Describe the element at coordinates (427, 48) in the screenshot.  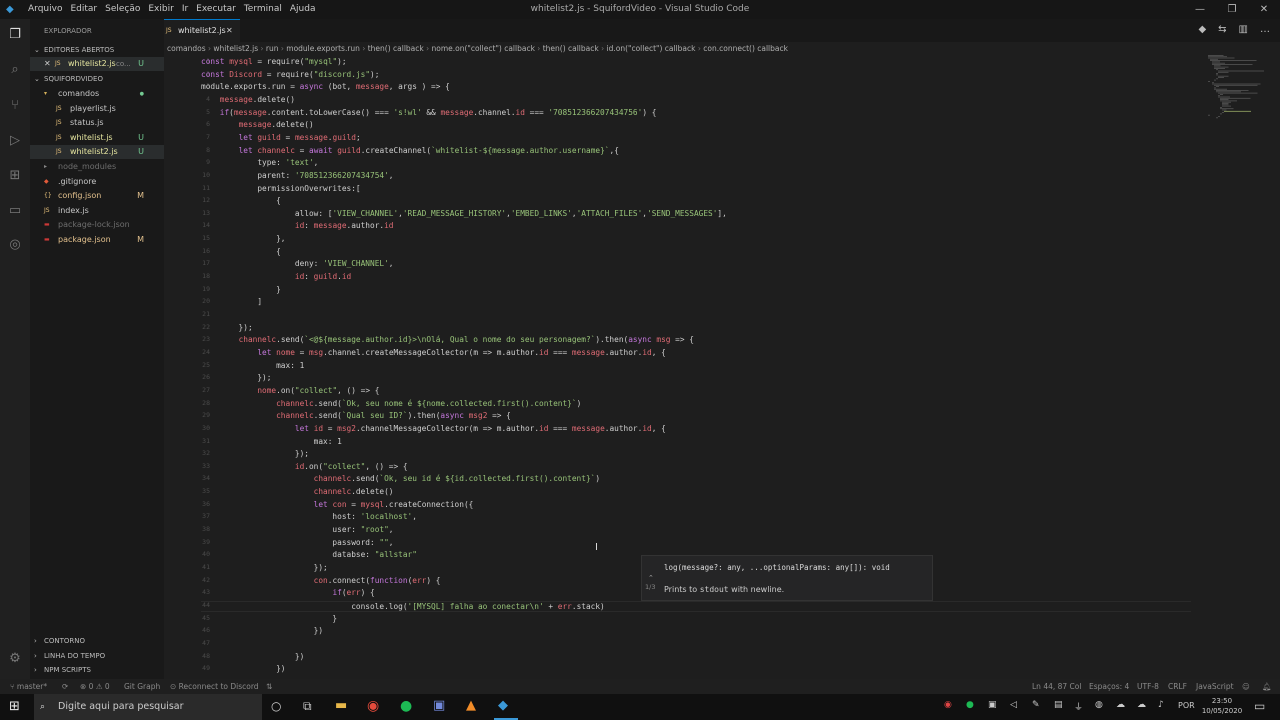
I see `chevron-right-icon: ›` at that location.